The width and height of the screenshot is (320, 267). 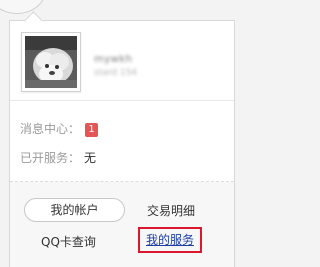 I want to click on avatar, so click(x=51, y=62).